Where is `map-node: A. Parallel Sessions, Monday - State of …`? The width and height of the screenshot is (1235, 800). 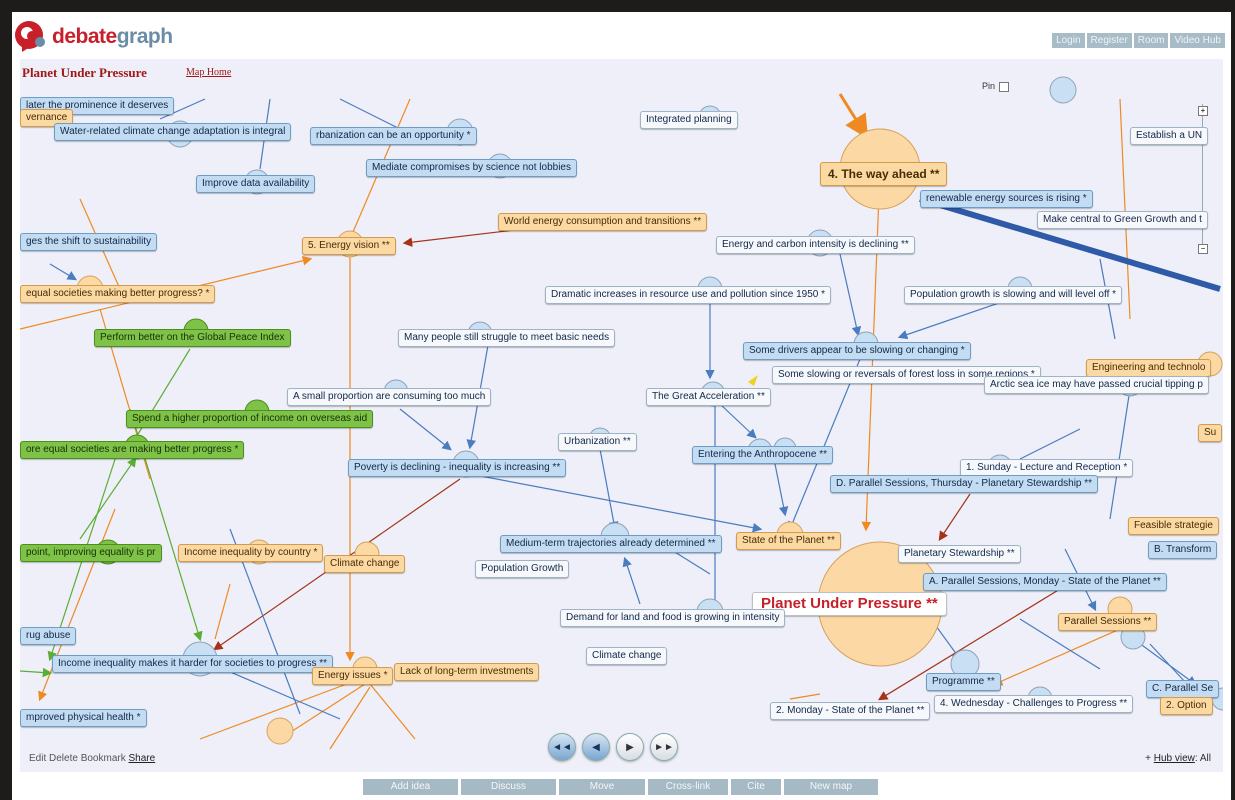 map-node: A. Parallel Sessions, Monday - State of … is located at coordinates (1045, 582).